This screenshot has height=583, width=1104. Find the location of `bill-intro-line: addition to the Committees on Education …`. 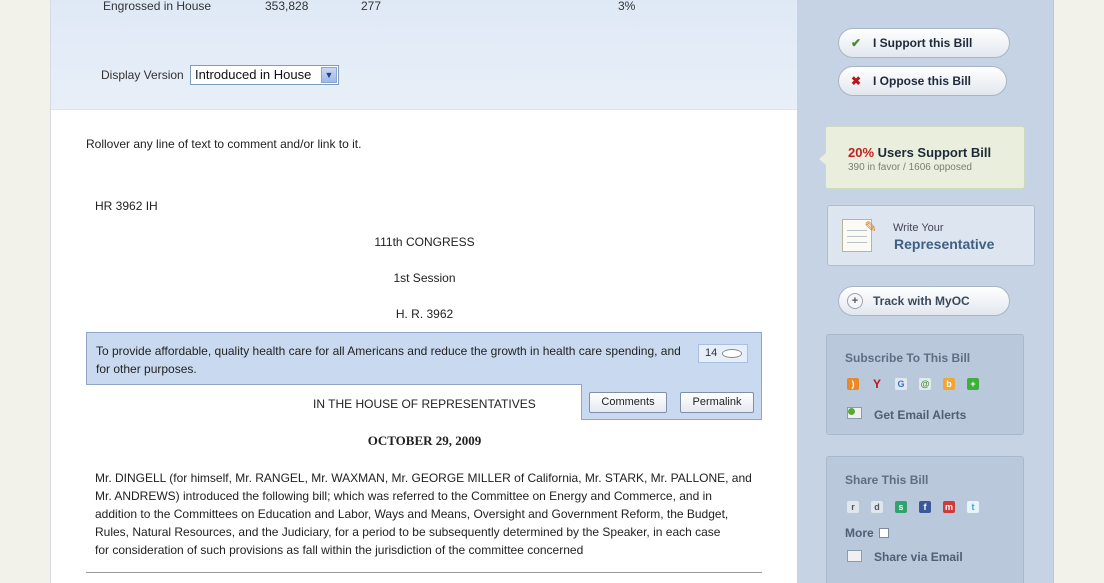

bill-intro-line: addition to the Committees on Education … is located at coordinates (412, 514).